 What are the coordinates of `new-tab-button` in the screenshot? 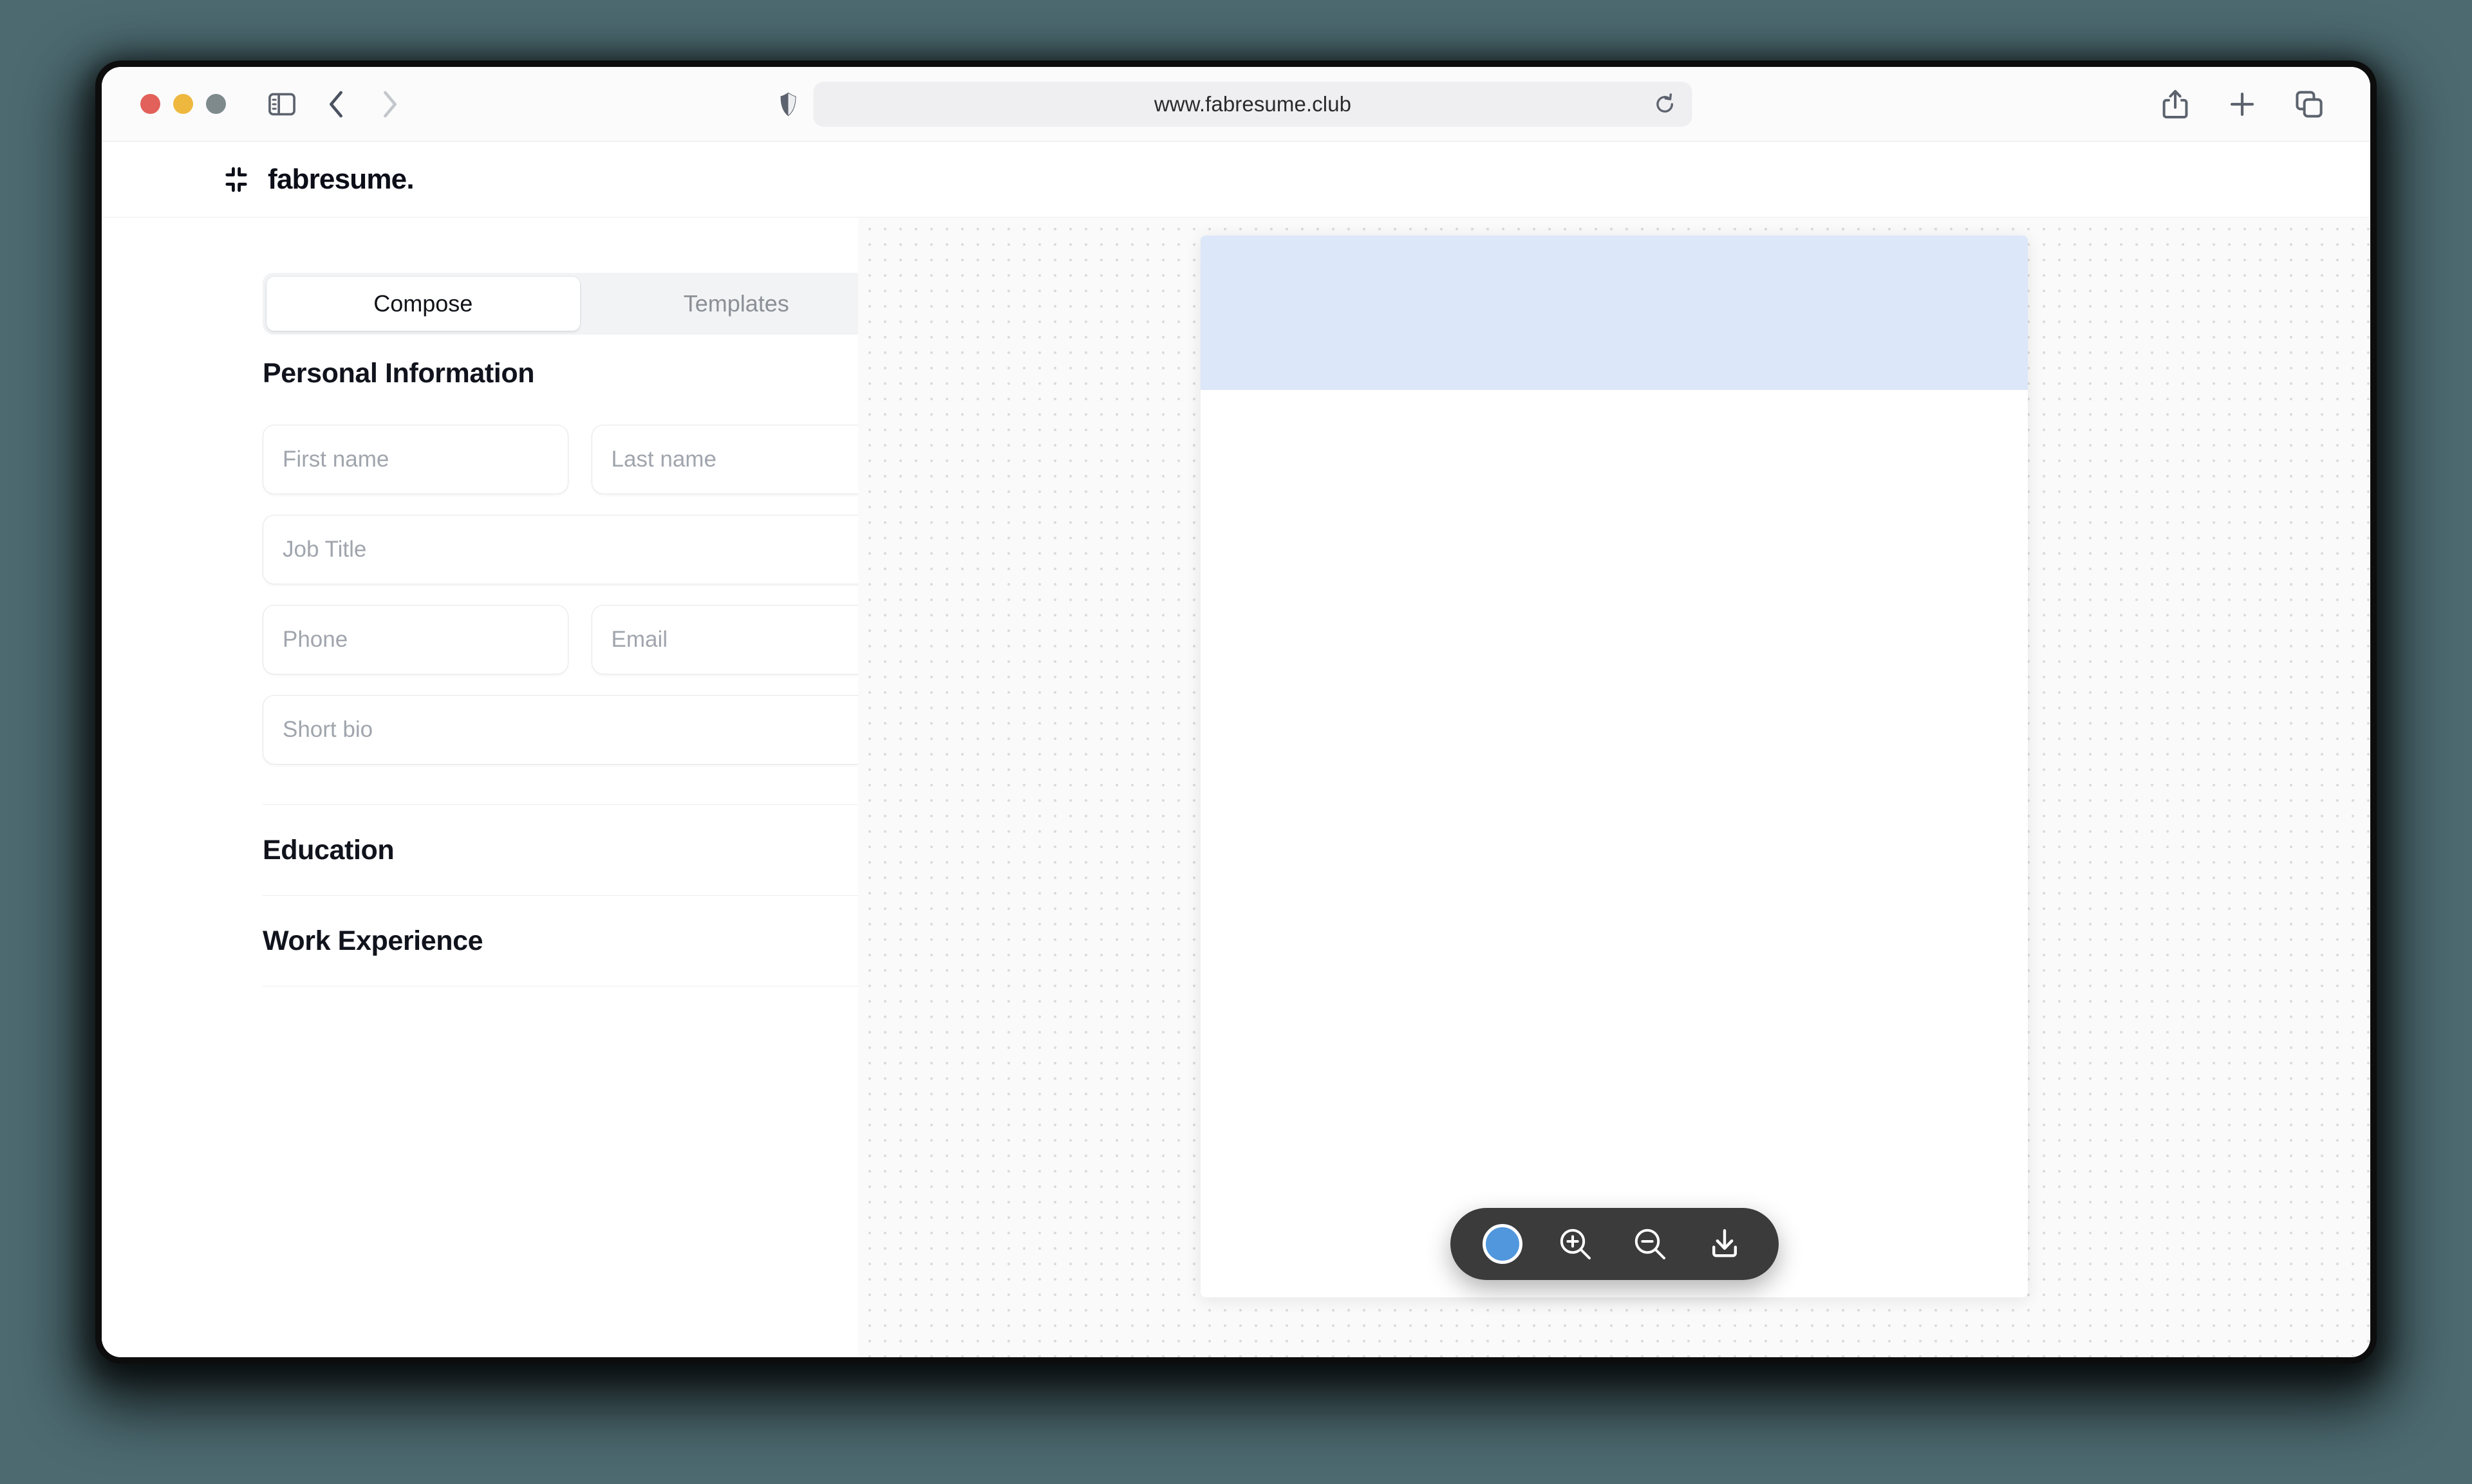 It's located at (2242, 104).